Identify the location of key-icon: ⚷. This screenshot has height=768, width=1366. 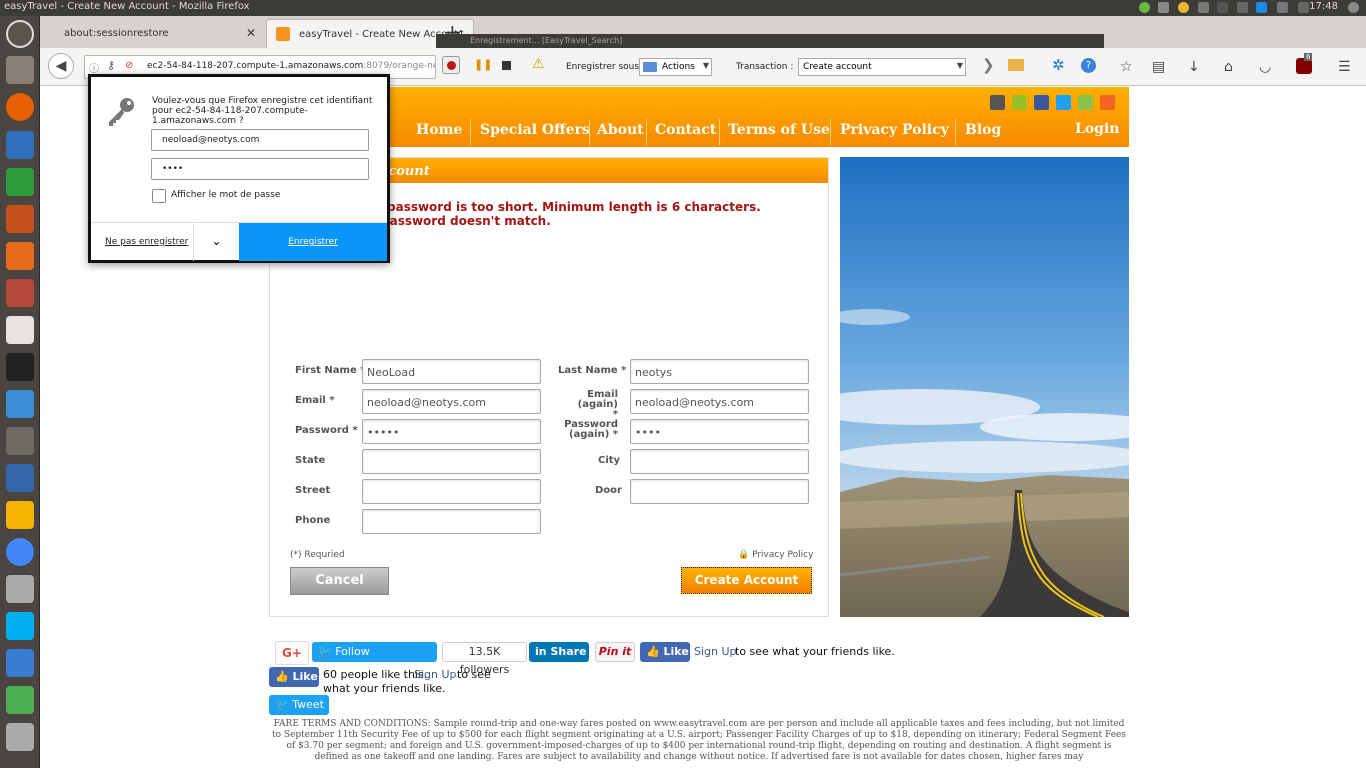
(111, 65).